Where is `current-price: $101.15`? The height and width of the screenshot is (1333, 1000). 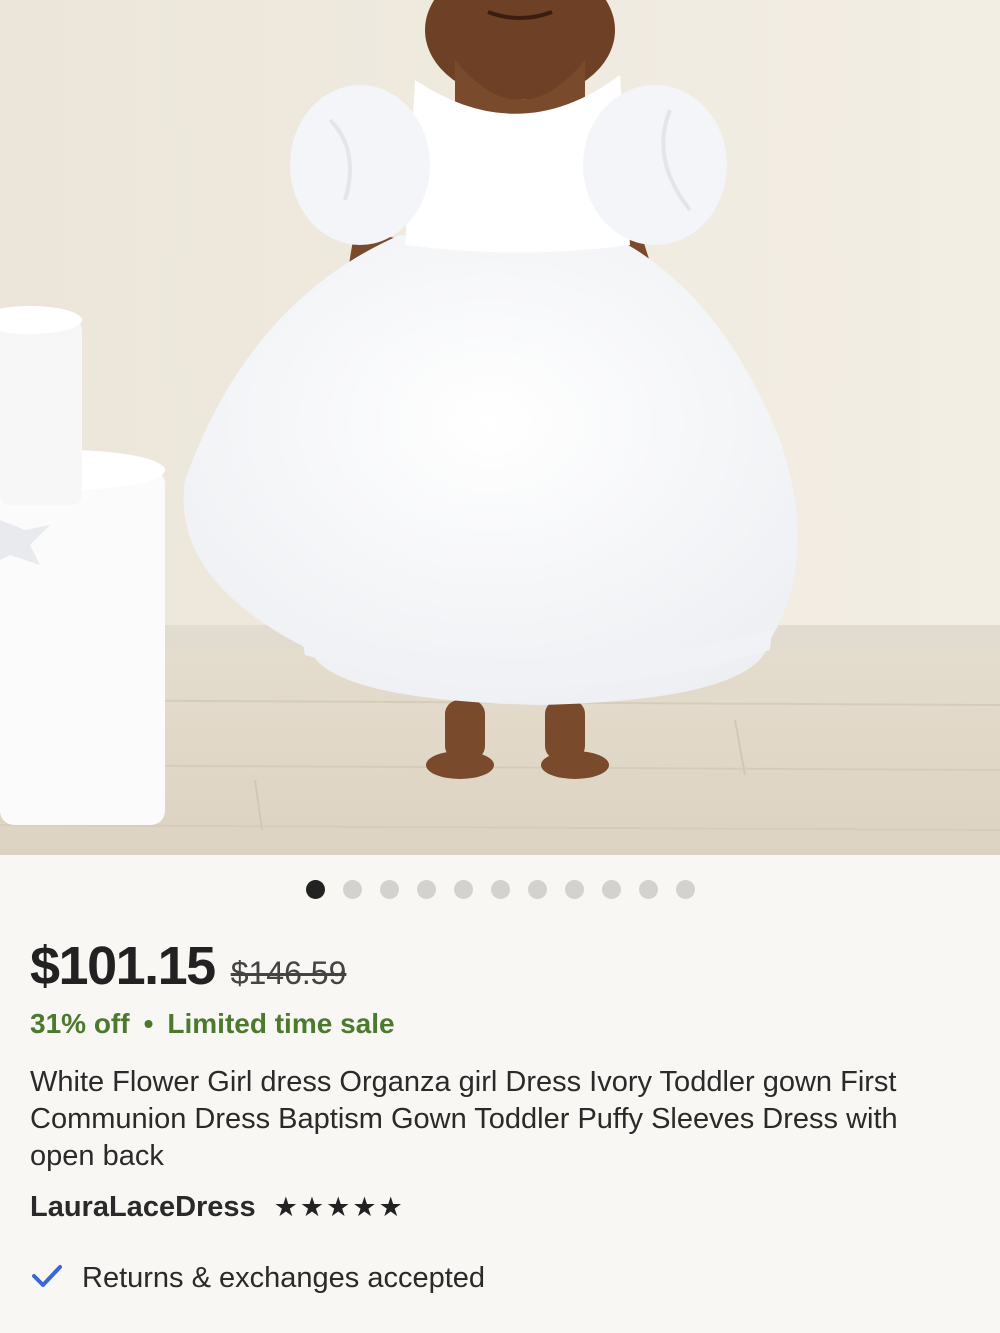
current-price: $101.15 is located at coordinates (123, 966).